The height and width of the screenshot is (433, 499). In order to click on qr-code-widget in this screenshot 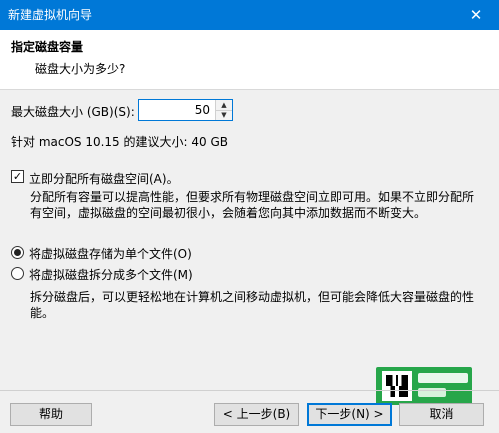, I will do `click(424, 386)`.